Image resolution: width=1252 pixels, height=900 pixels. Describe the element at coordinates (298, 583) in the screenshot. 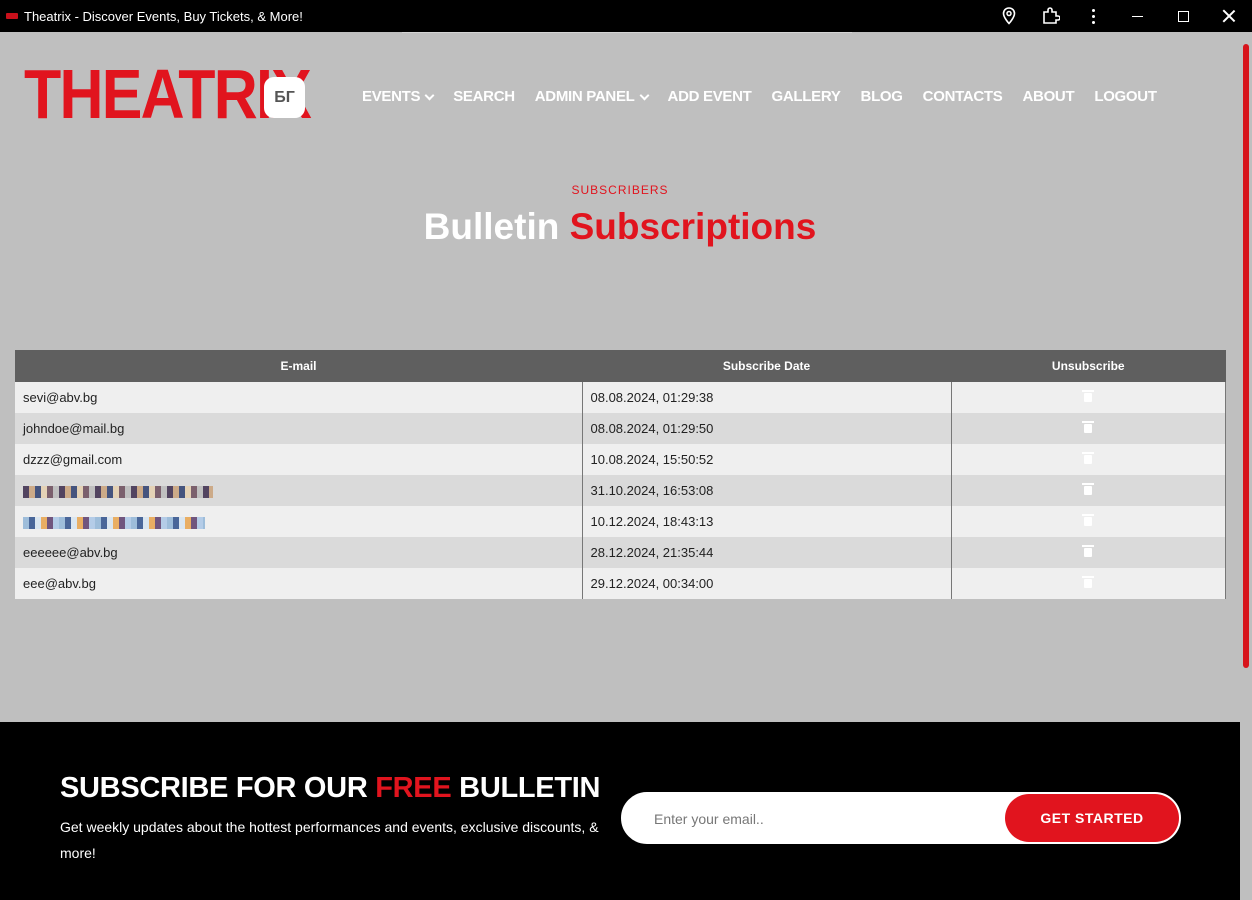

I see `email-cell: eee@abv.bg` at that location.